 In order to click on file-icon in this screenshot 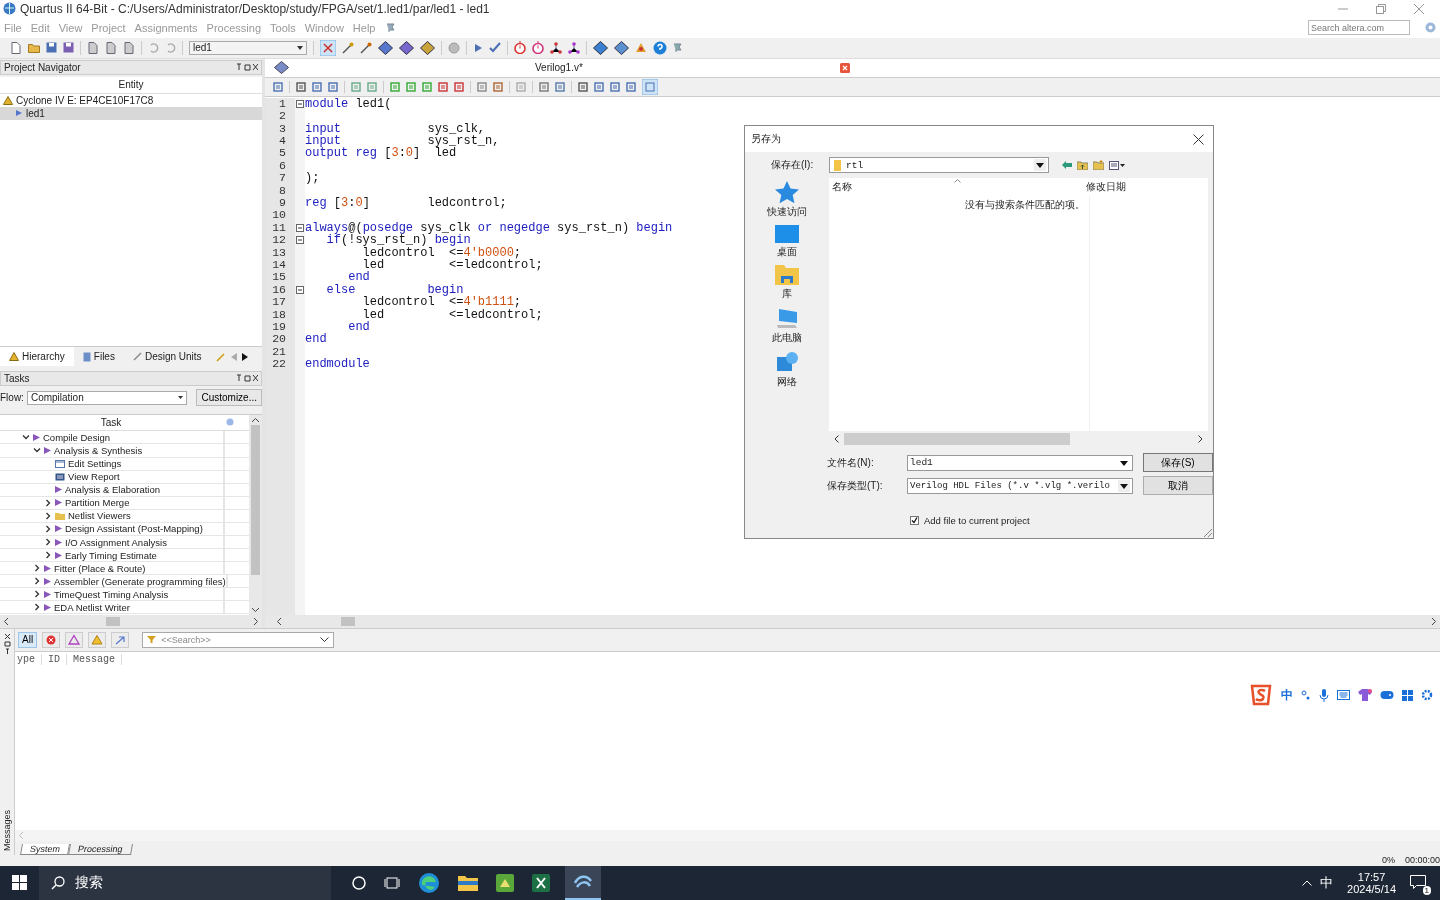, I will do `click(86, 356)`.